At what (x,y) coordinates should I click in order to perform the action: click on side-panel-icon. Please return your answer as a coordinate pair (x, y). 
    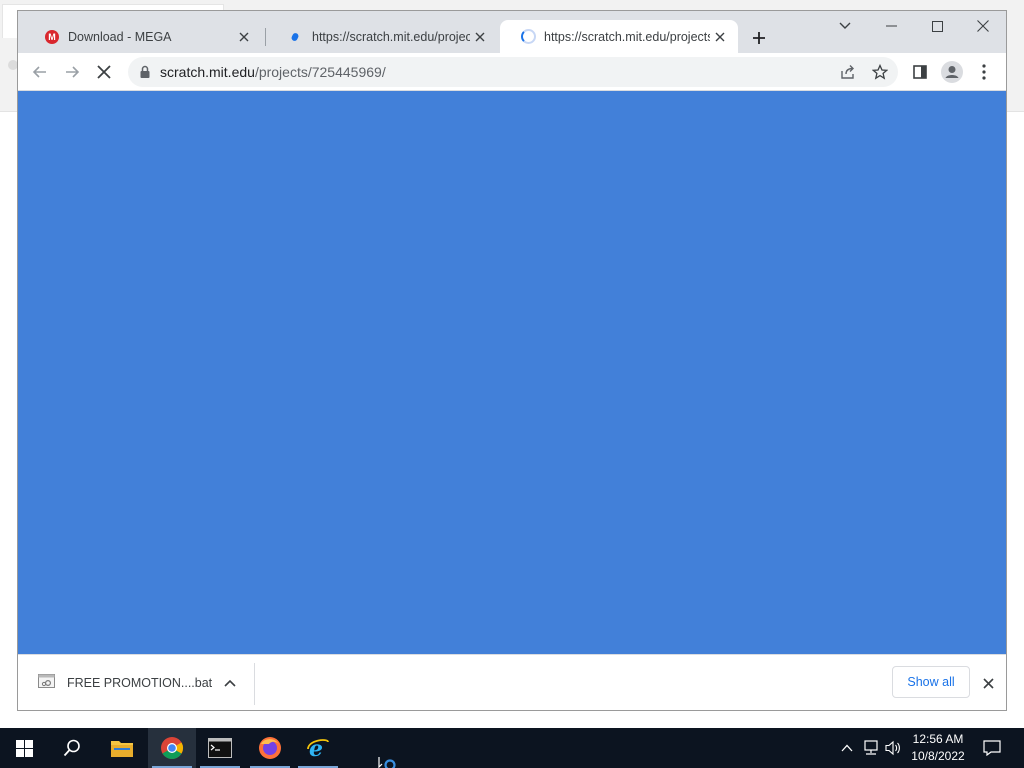
    Looking at the image, I should click on (920, 72).